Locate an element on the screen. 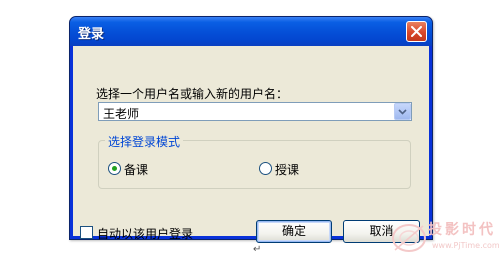 This screenshot has width=500, height=255. watermark-text: 投影时代 is located at coordinates (462, 230).